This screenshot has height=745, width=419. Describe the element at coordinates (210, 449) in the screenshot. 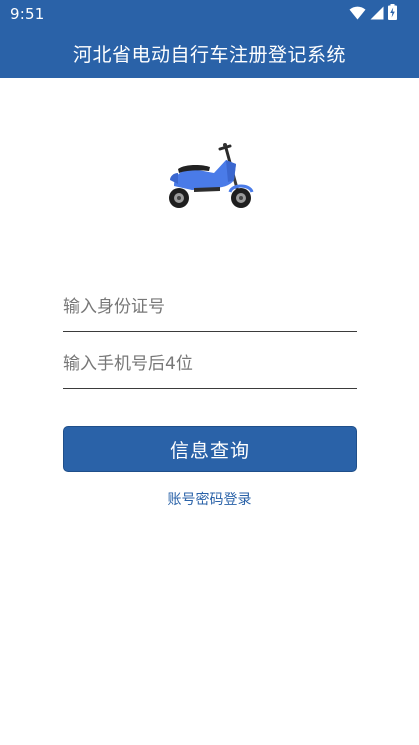

I see `info-query-button: 信息查询` at that location.